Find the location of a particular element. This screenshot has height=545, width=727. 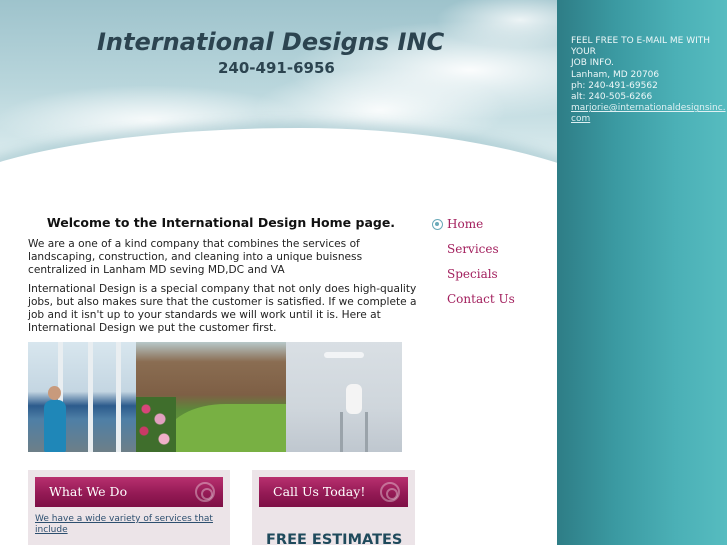

what-we-do-header: What We Do is located at coordinates (129, 492).